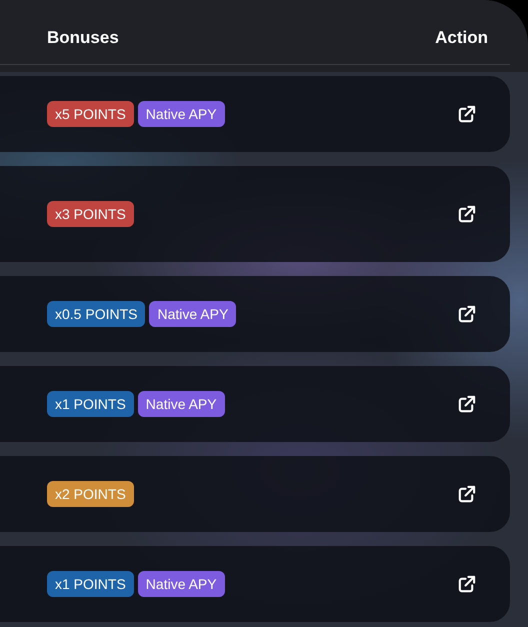 The height and width of the screenshot is (627, 528). What do you see at coordinates (90, 214) in the screenshot?
I see `bonus-tag: x3 POINTS` at bounding box center [90, 214].